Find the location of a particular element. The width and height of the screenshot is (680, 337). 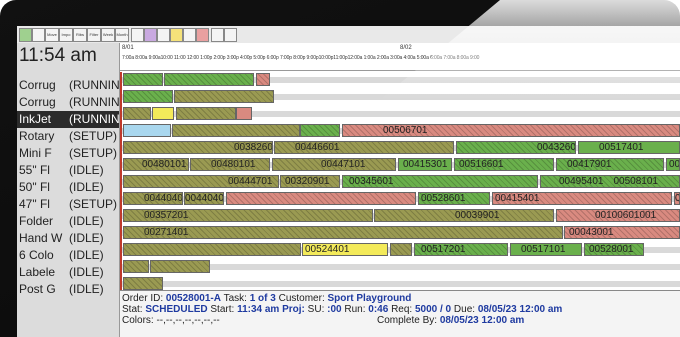

machine-icon is located at coordinates (163, 35).